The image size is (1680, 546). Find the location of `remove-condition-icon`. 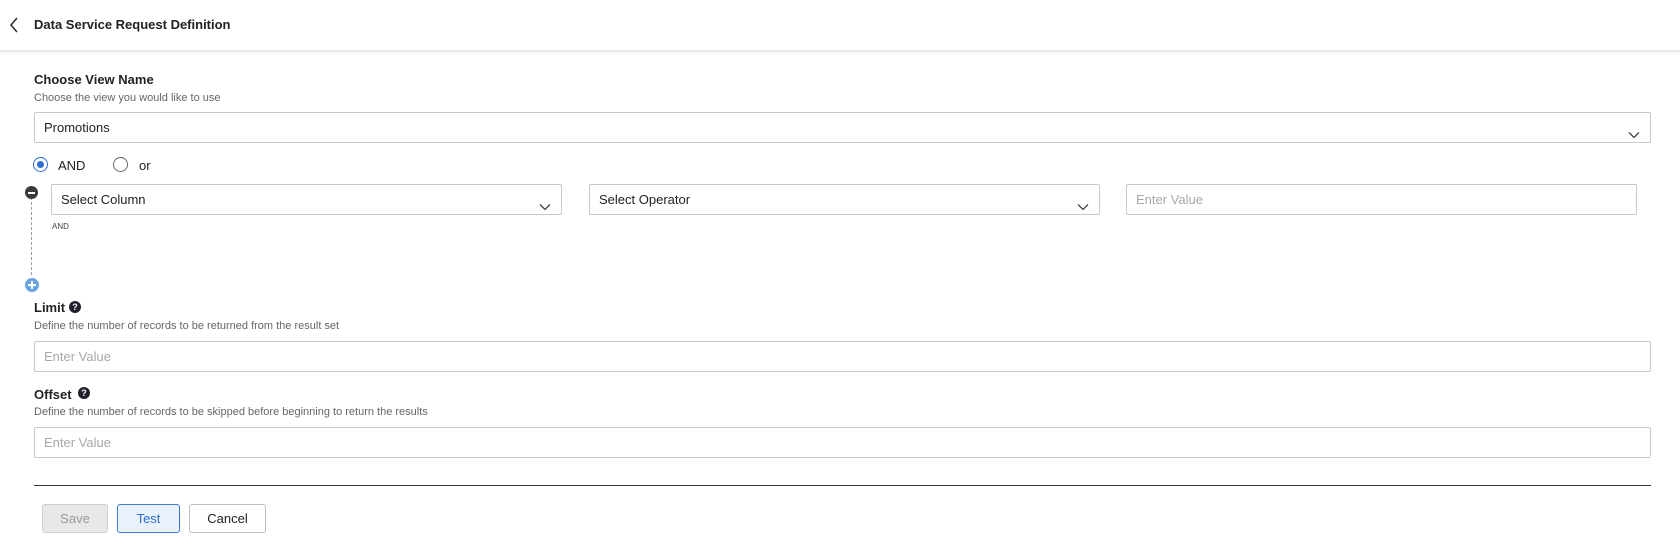

remove-condition-icon is located at coordinates (31, 192).